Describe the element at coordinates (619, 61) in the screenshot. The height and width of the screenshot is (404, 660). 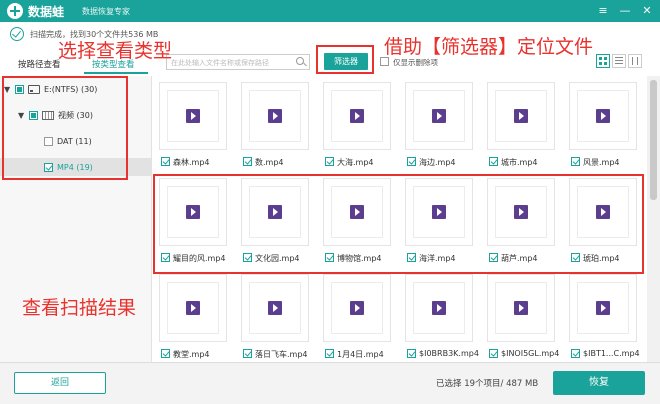
I see `list-view-button` at that location.